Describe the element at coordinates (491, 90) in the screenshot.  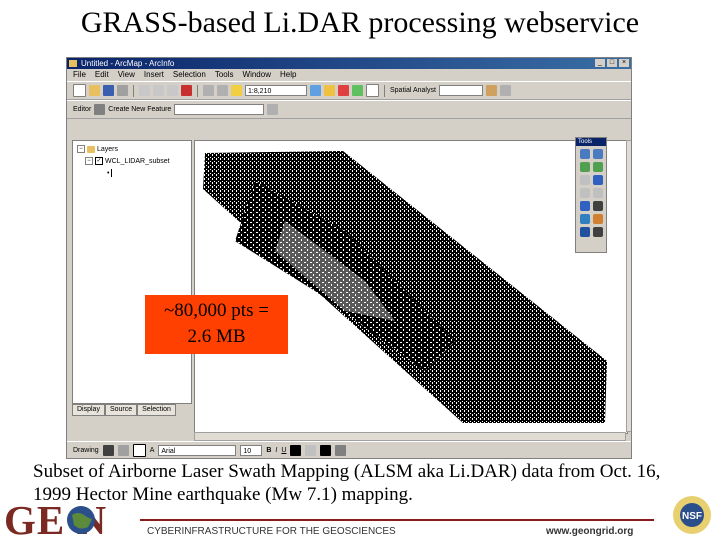
I see `histogram-icon` at that location.